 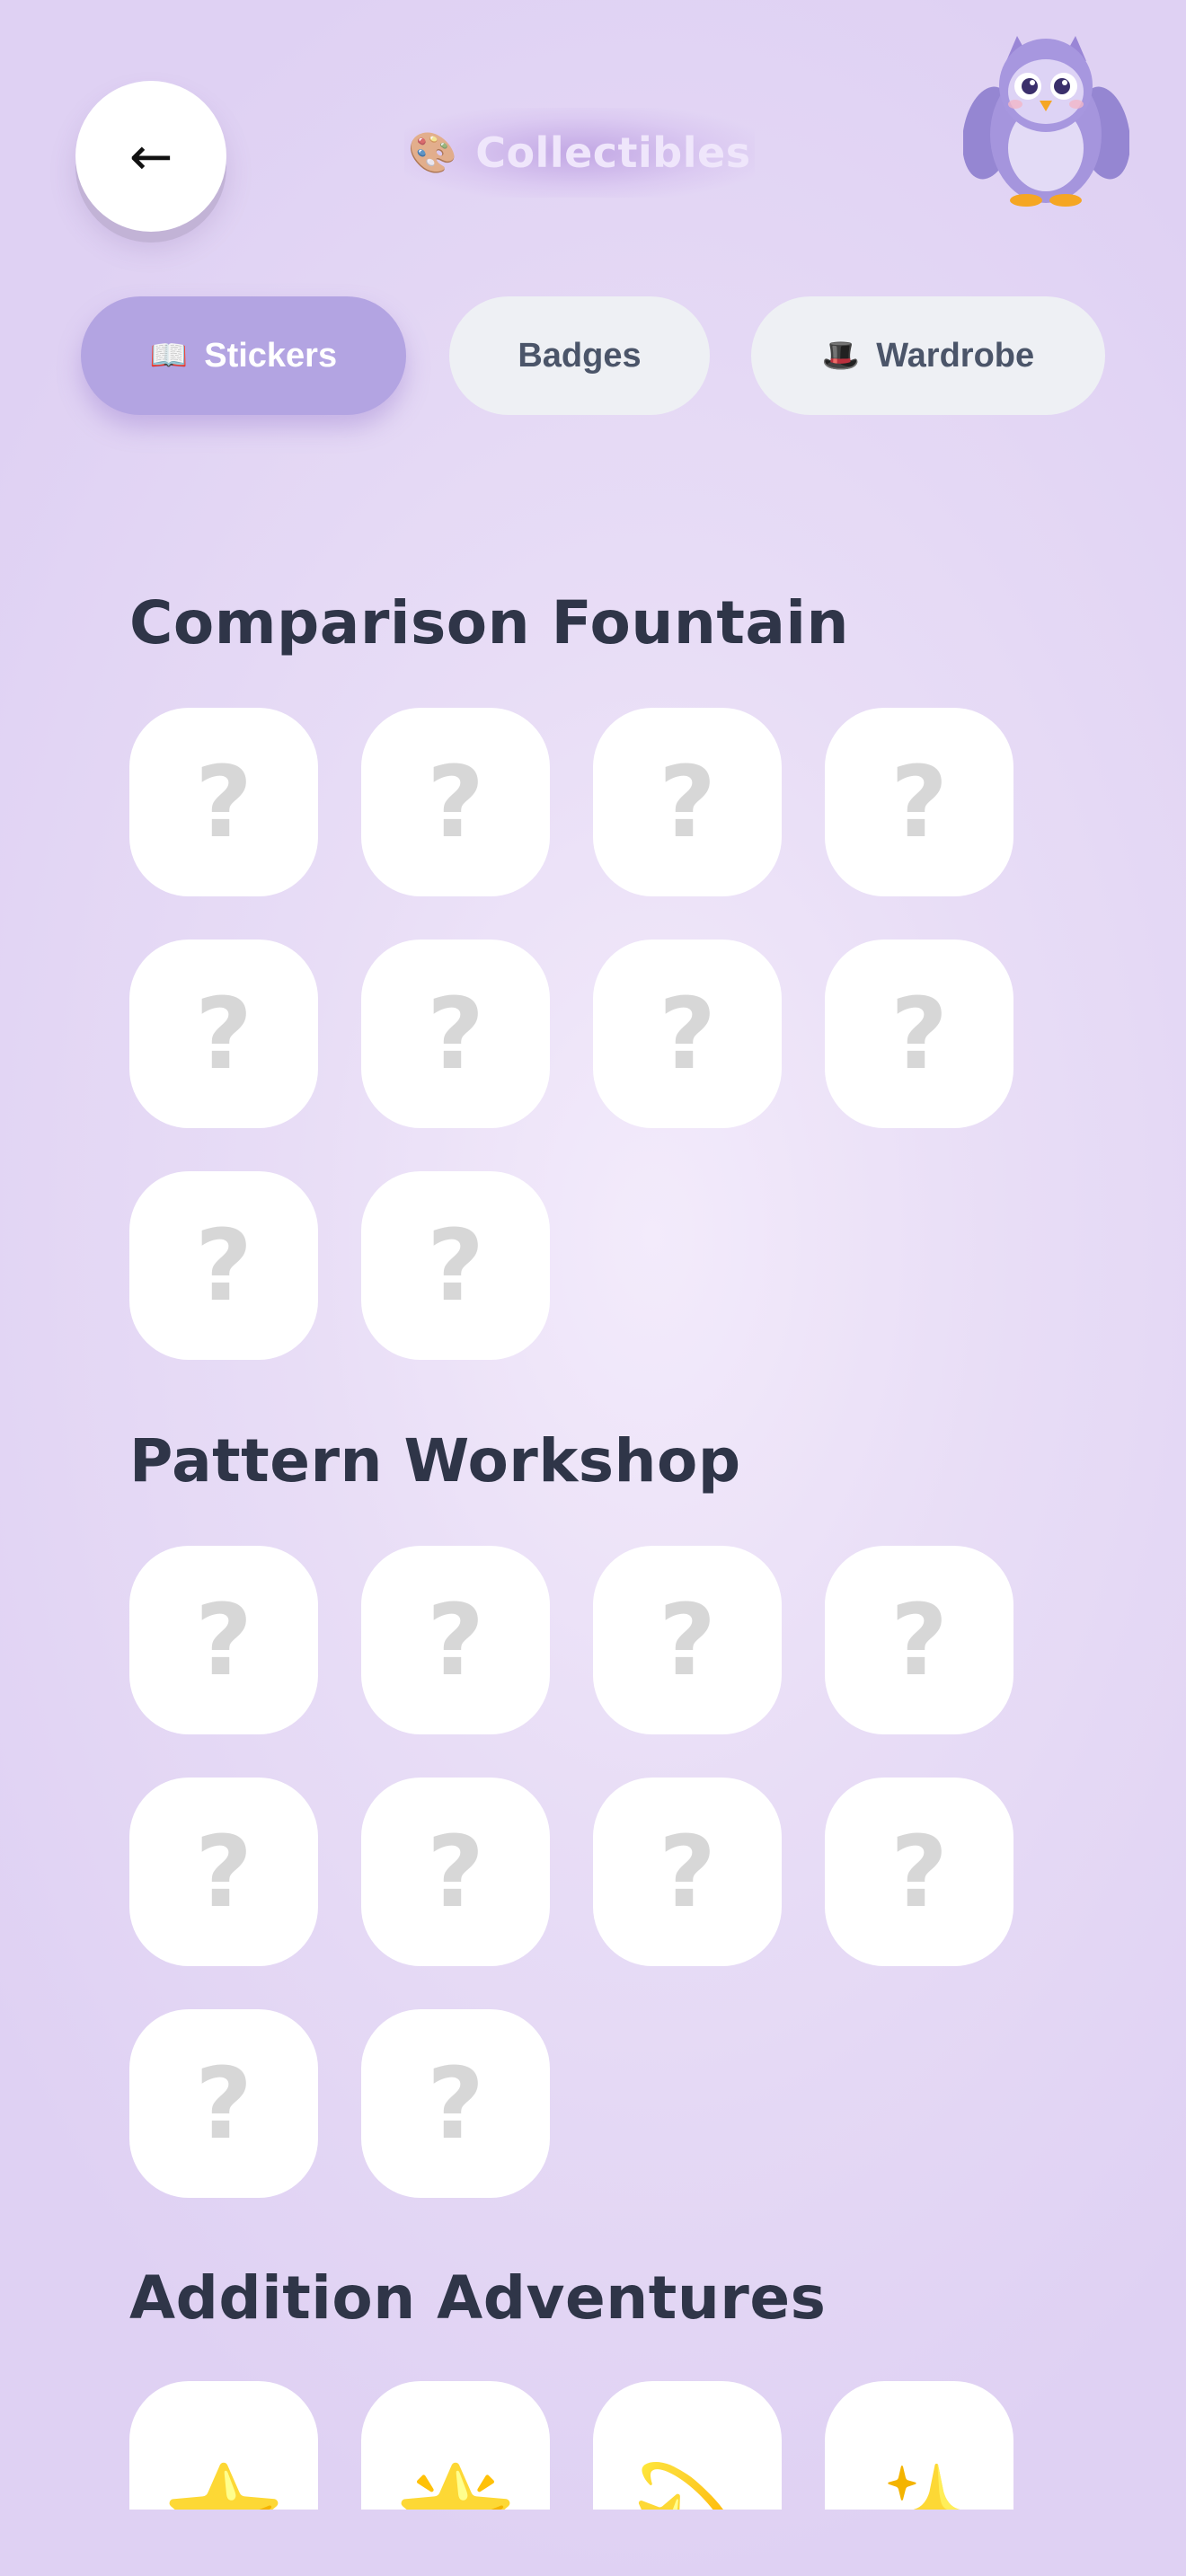 What do you see at coordinates (223, 2445) in the screenshot?
I see `sticker-tile-star: ⭐` at bounding box center [223, 2445].